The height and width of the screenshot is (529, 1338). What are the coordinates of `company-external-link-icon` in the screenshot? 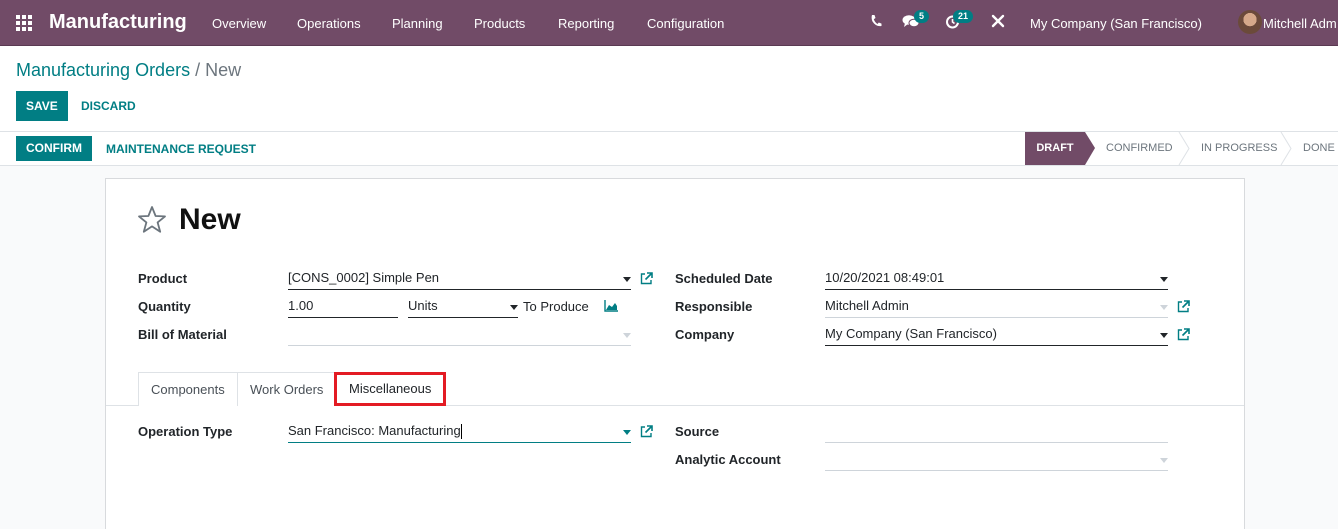 It's located at (1183, 334).